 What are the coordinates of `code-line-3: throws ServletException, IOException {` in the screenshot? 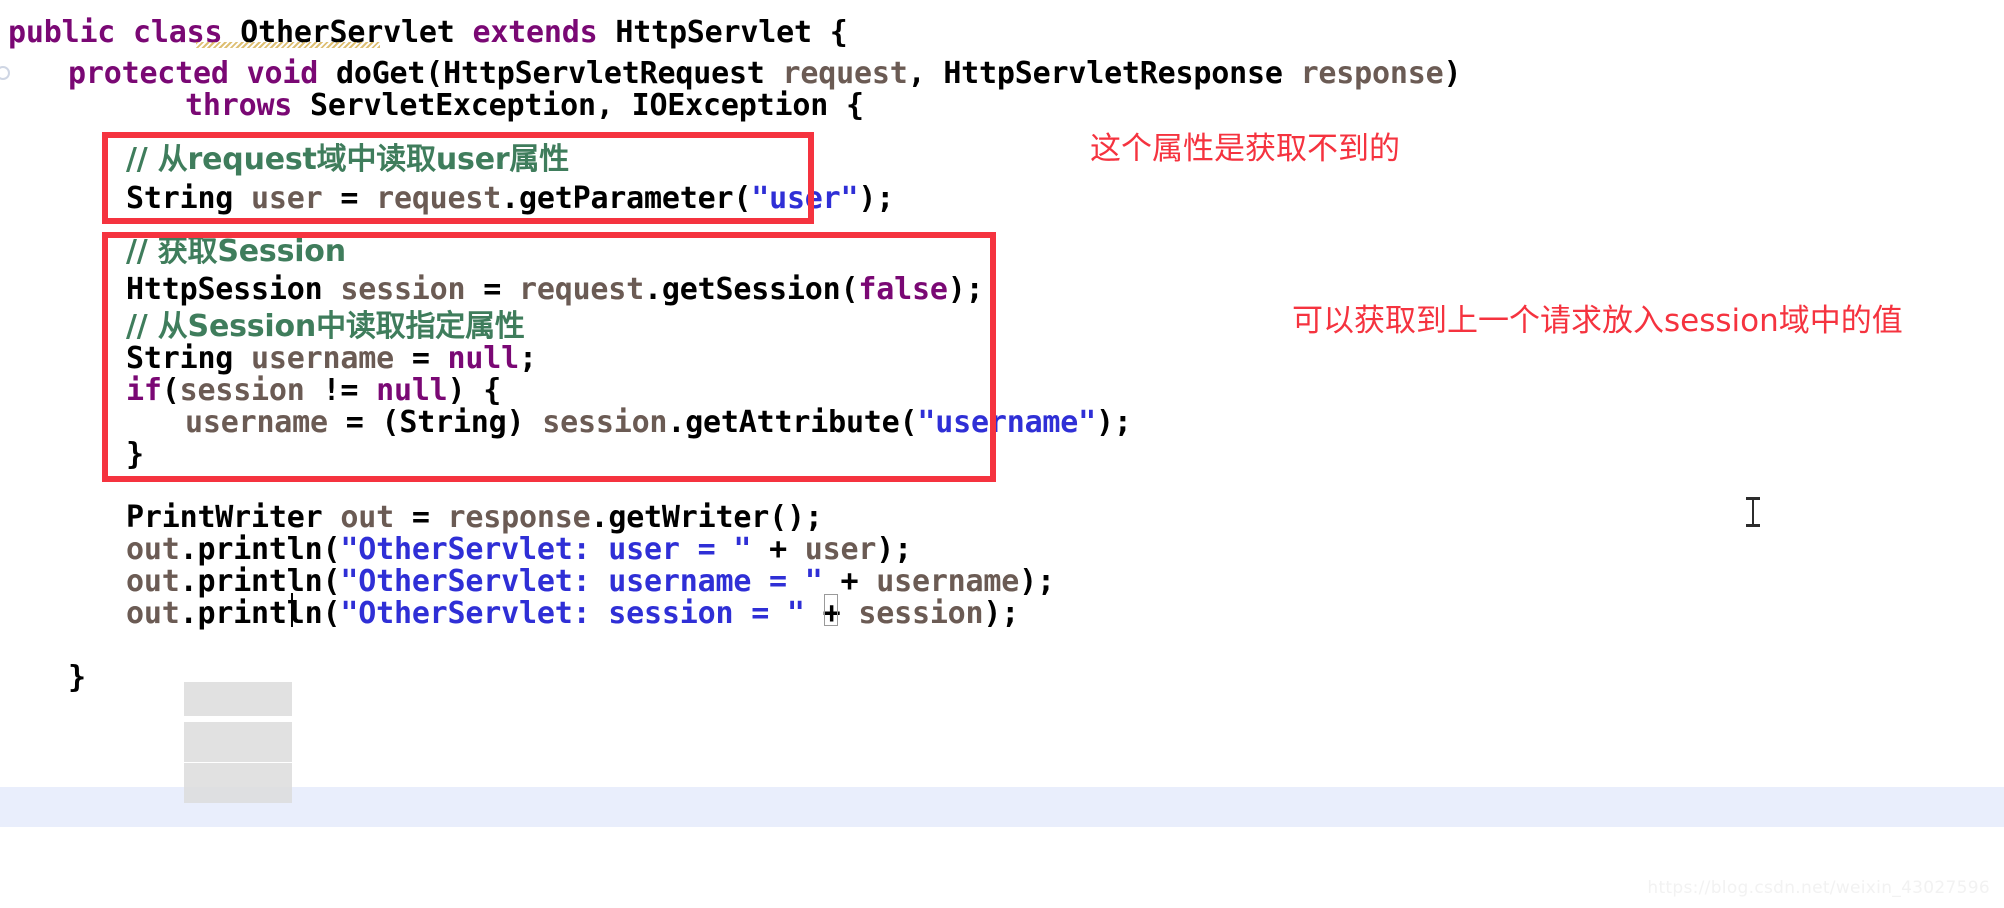 It's located at (524, 105).